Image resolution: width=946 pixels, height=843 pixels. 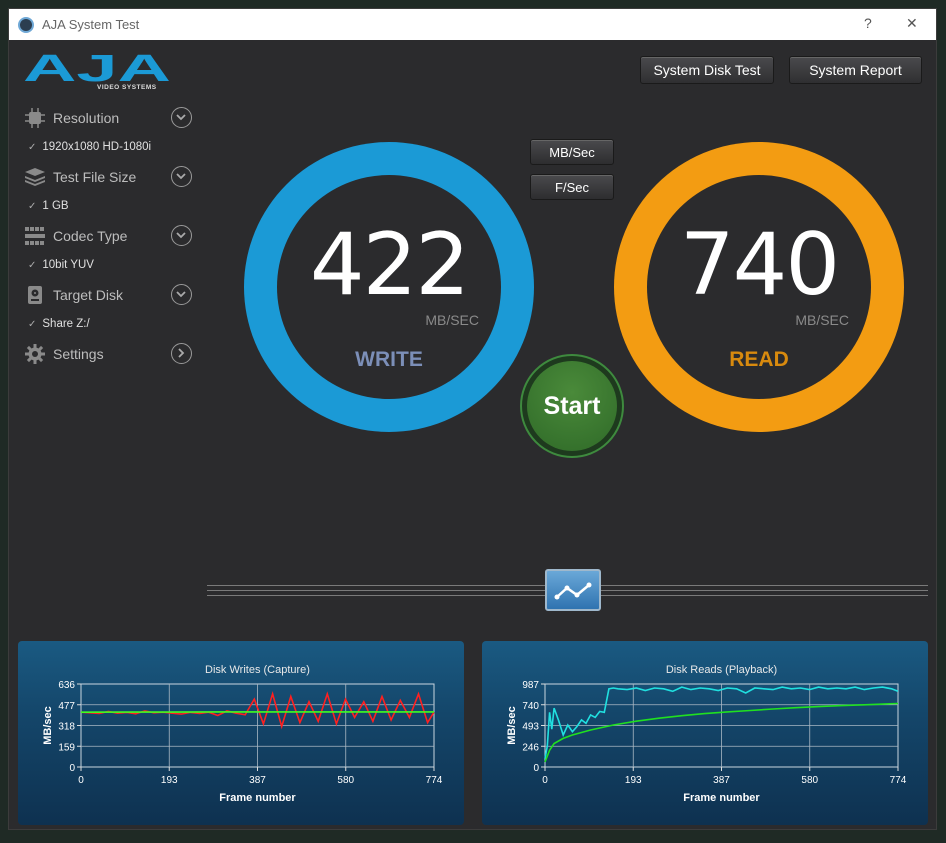 I want to click on y-tick-label: 740, so click(x=530, y=706).